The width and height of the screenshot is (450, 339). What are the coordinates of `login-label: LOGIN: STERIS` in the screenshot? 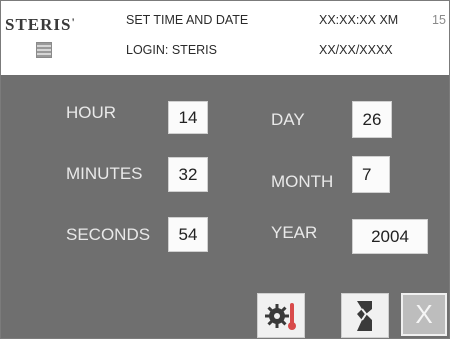 It's located at (171, 50).